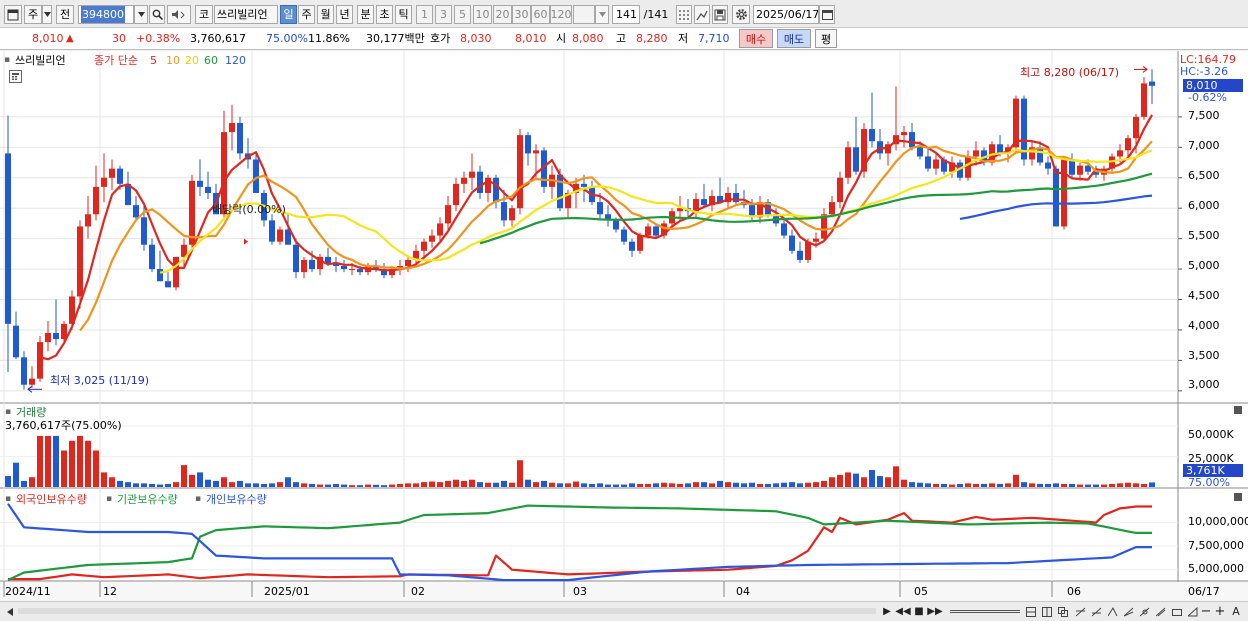 This screenshot has height=621, width=1248. What do you see at coordinates (403, 14) in the screenshot?
I see `tab-tick: 틱` at bounding box center [403, 14].